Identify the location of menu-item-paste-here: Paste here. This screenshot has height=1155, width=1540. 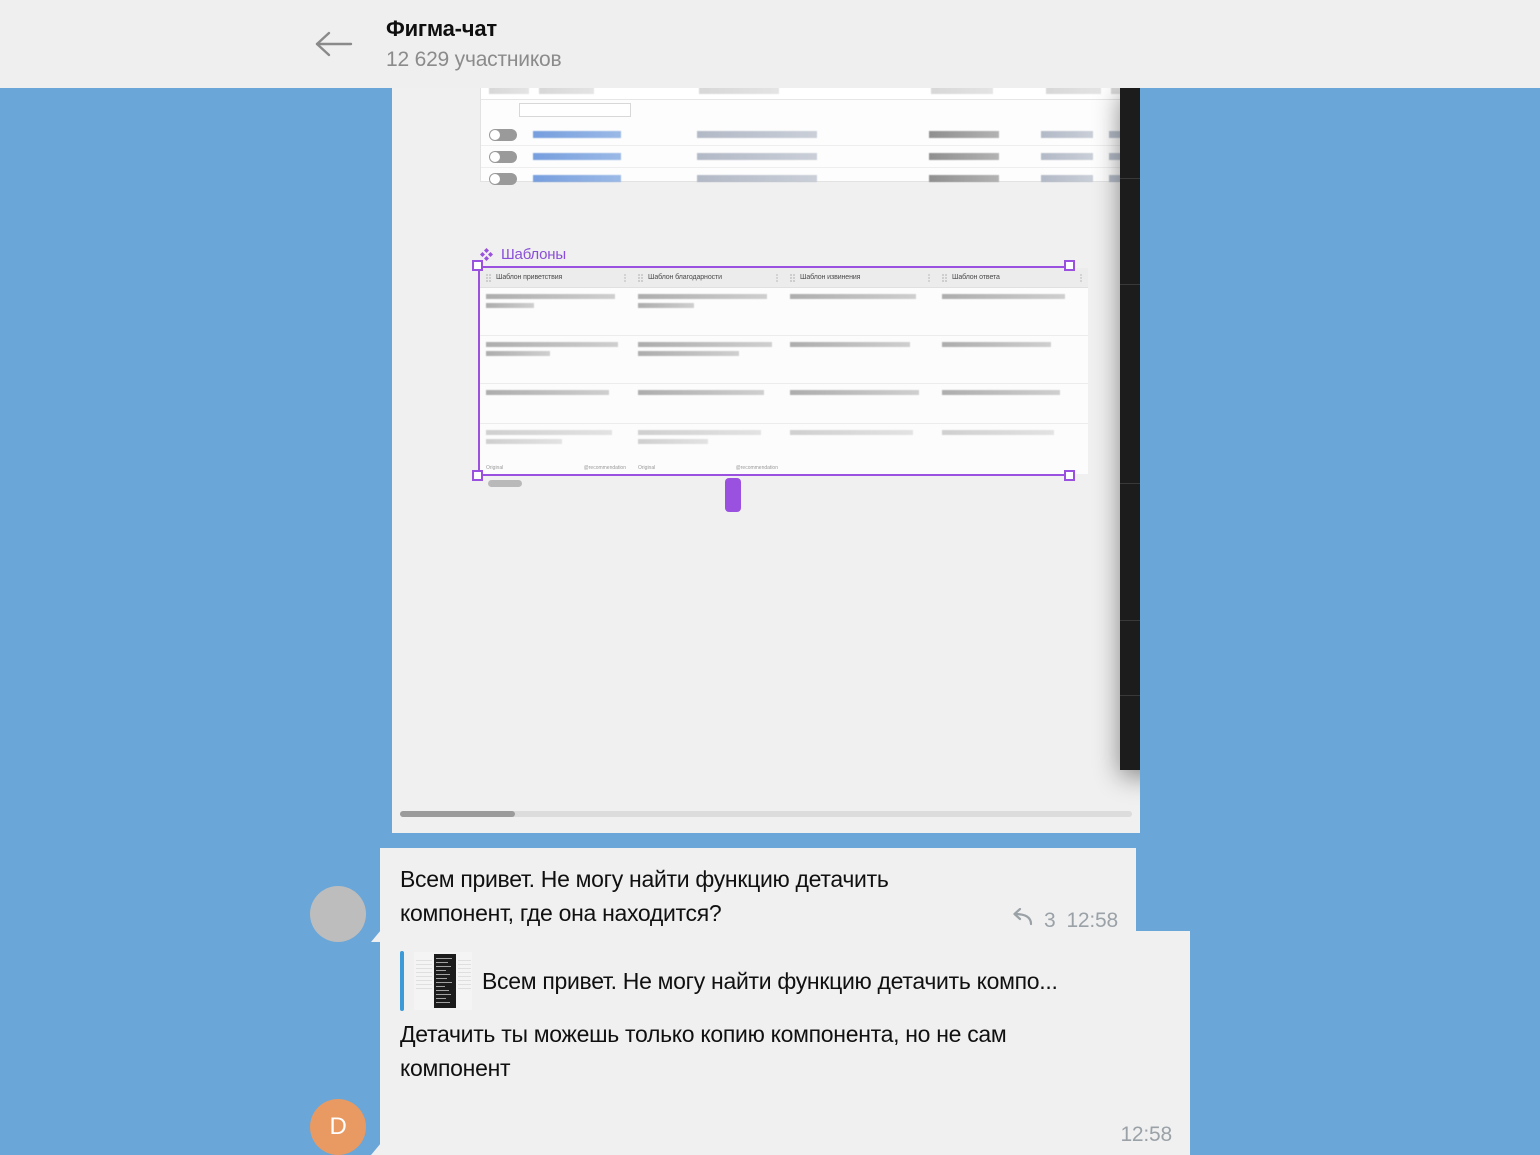
(1130, 102).